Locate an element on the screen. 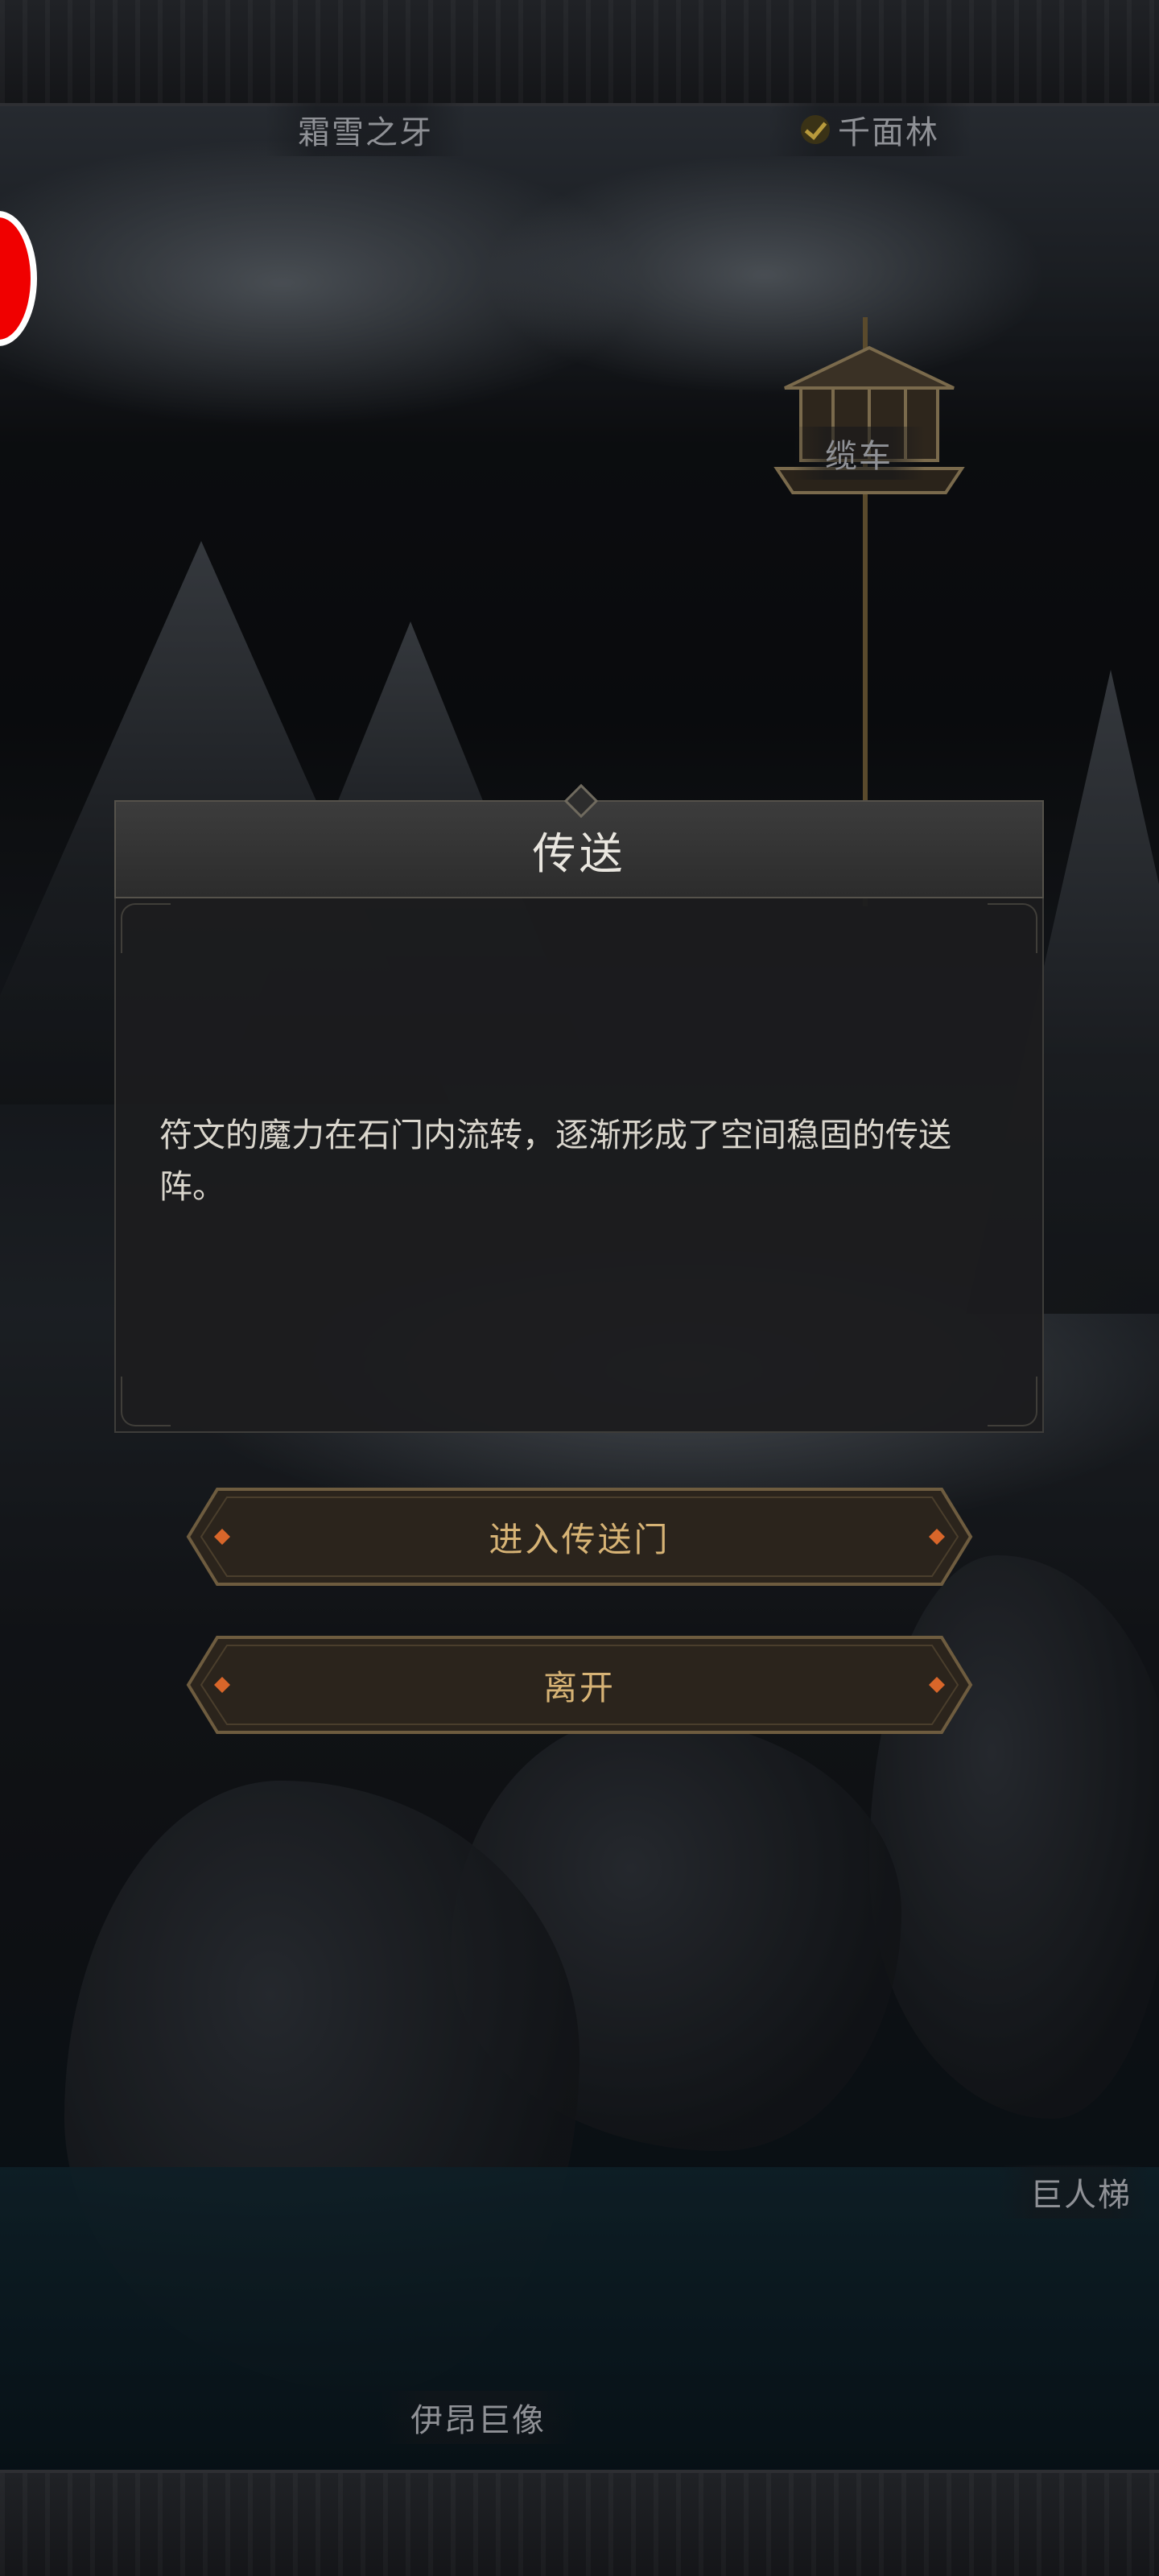 Image resolution: width=1159 pixels, height=2576 pixels. map-label-cable-car: 缆车 is located at coordinates (859, 453).